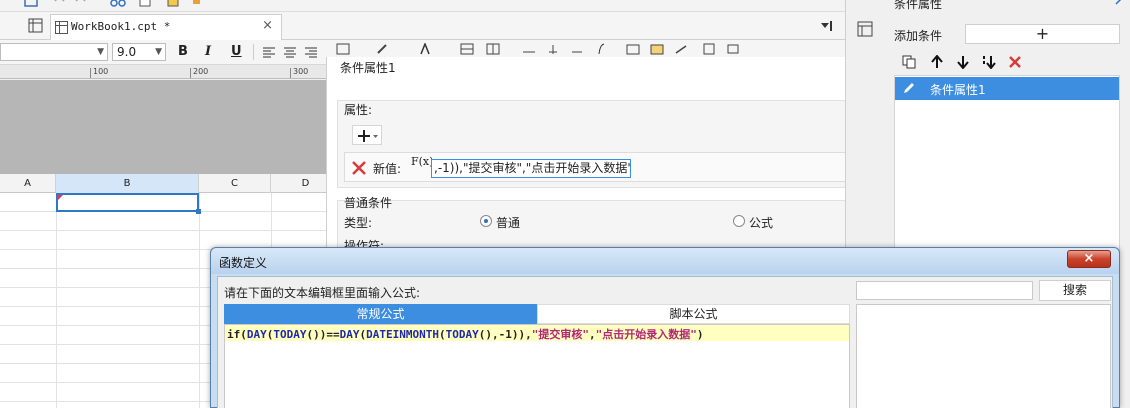 The width and height of the screenshot is (1130, 408). Describe the element at coordinates (197, 4) in the screenshot. I see `format-painter-icon` at that location.